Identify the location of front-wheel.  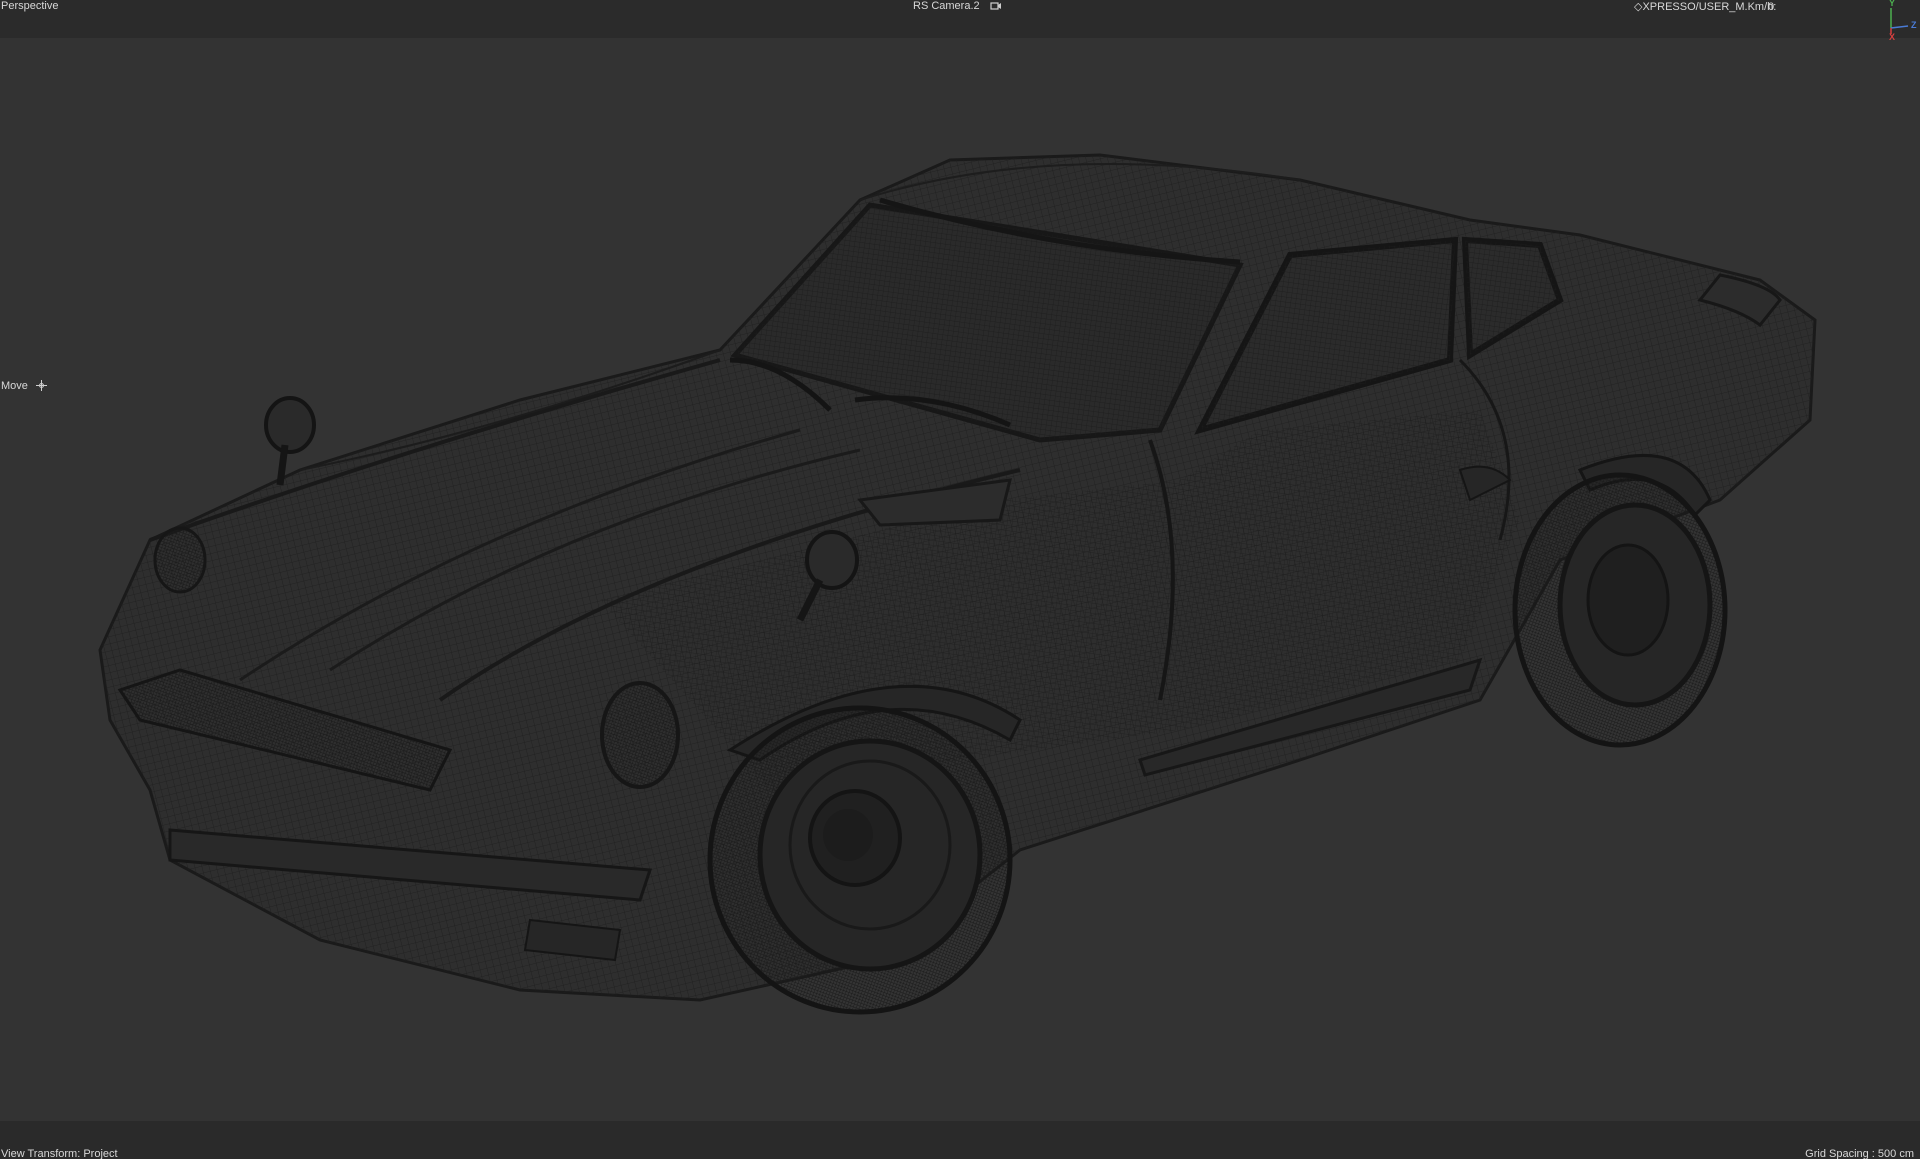
(860, 860).